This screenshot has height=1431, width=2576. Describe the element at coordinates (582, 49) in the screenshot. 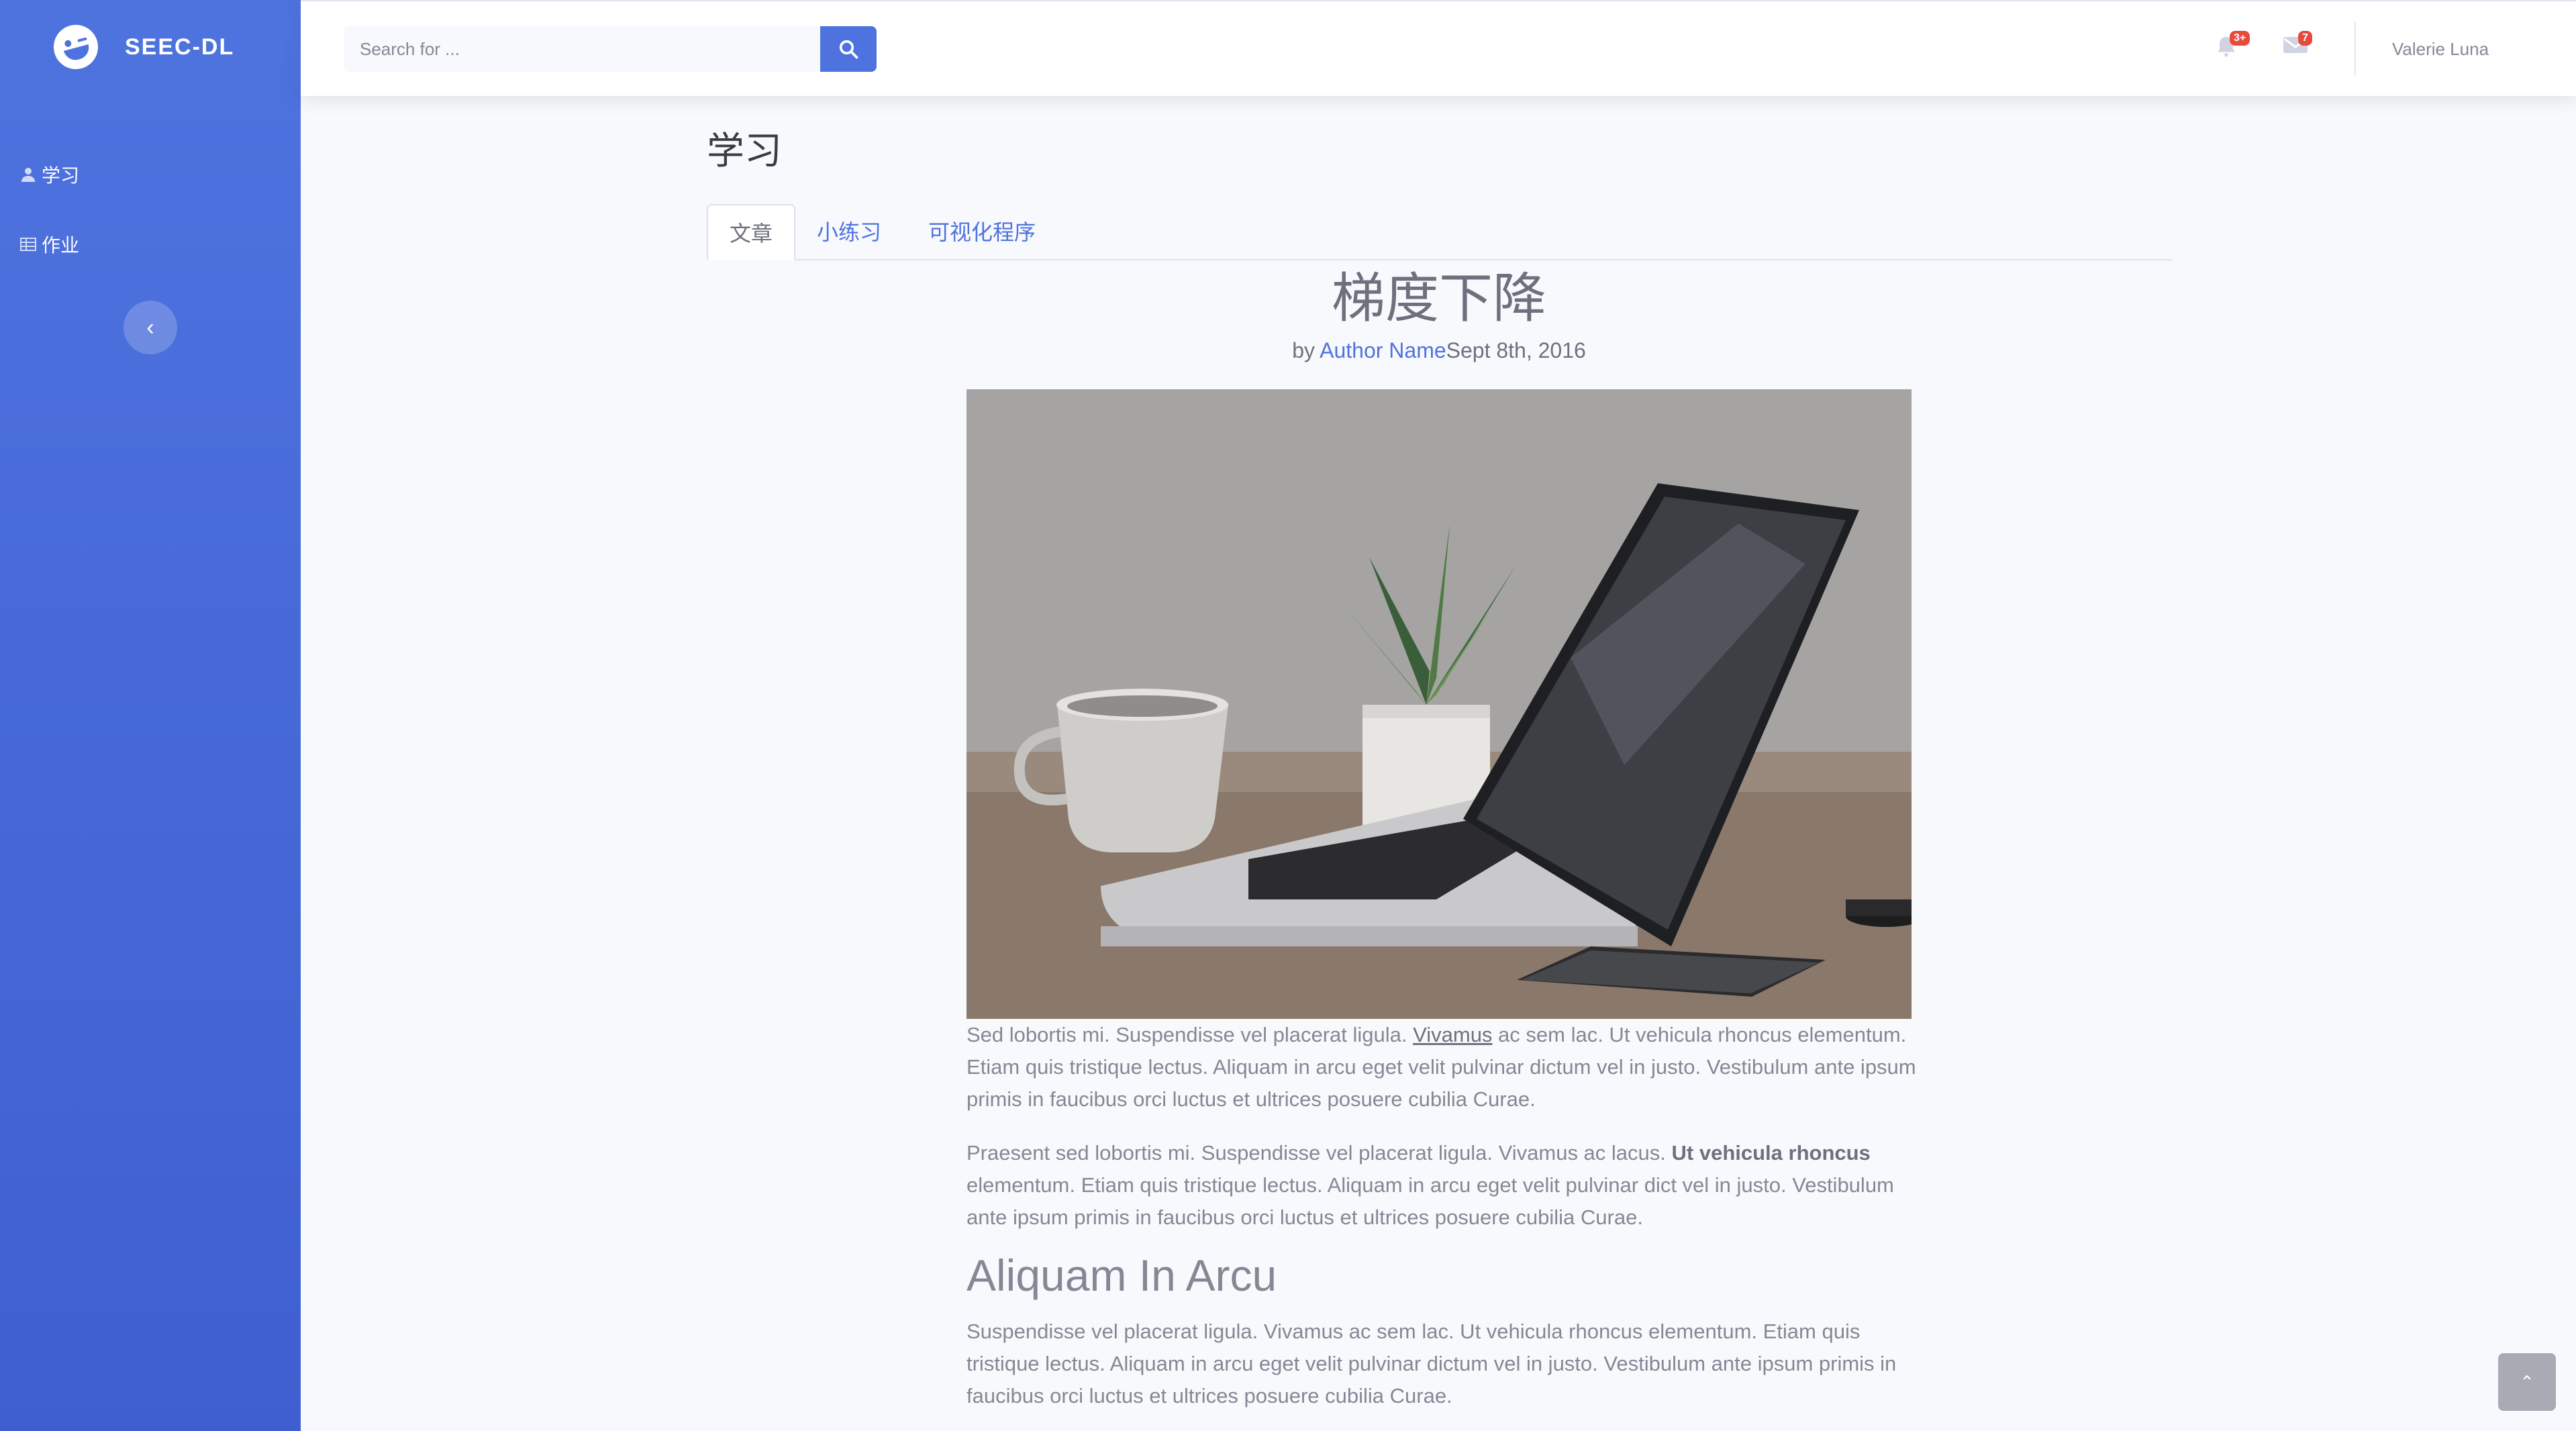

I see `search-input` at that location.